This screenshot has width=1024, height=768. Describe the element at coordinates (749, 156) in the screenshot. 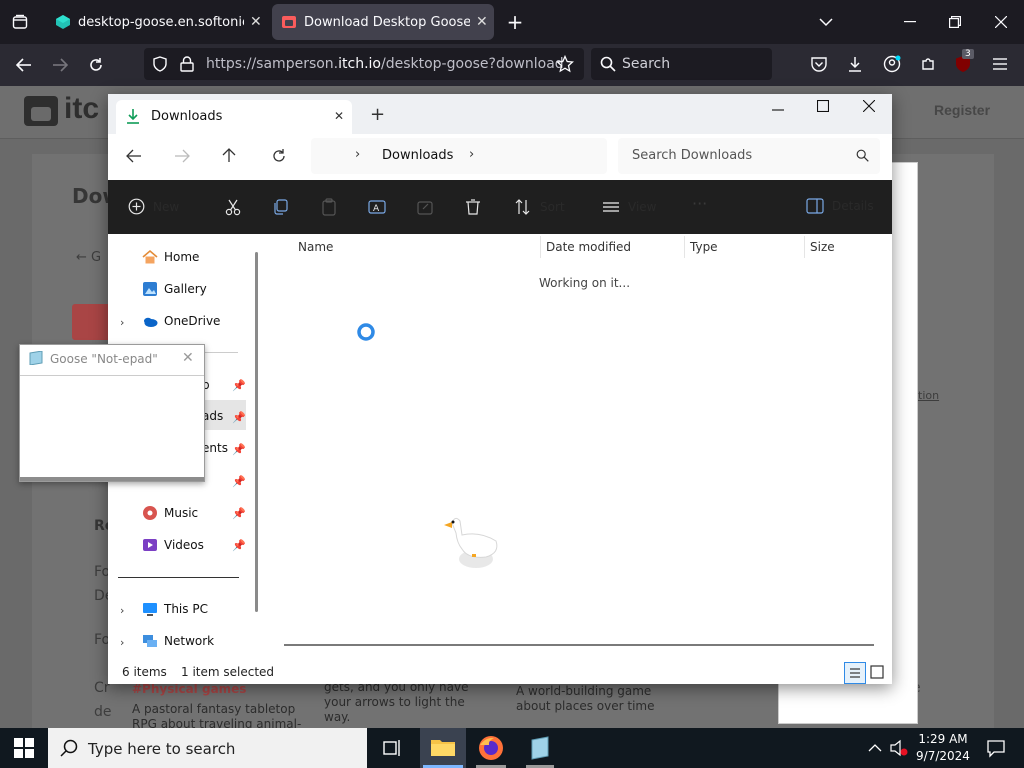

I see `search-downloads-input: Search Downloads` at that location.